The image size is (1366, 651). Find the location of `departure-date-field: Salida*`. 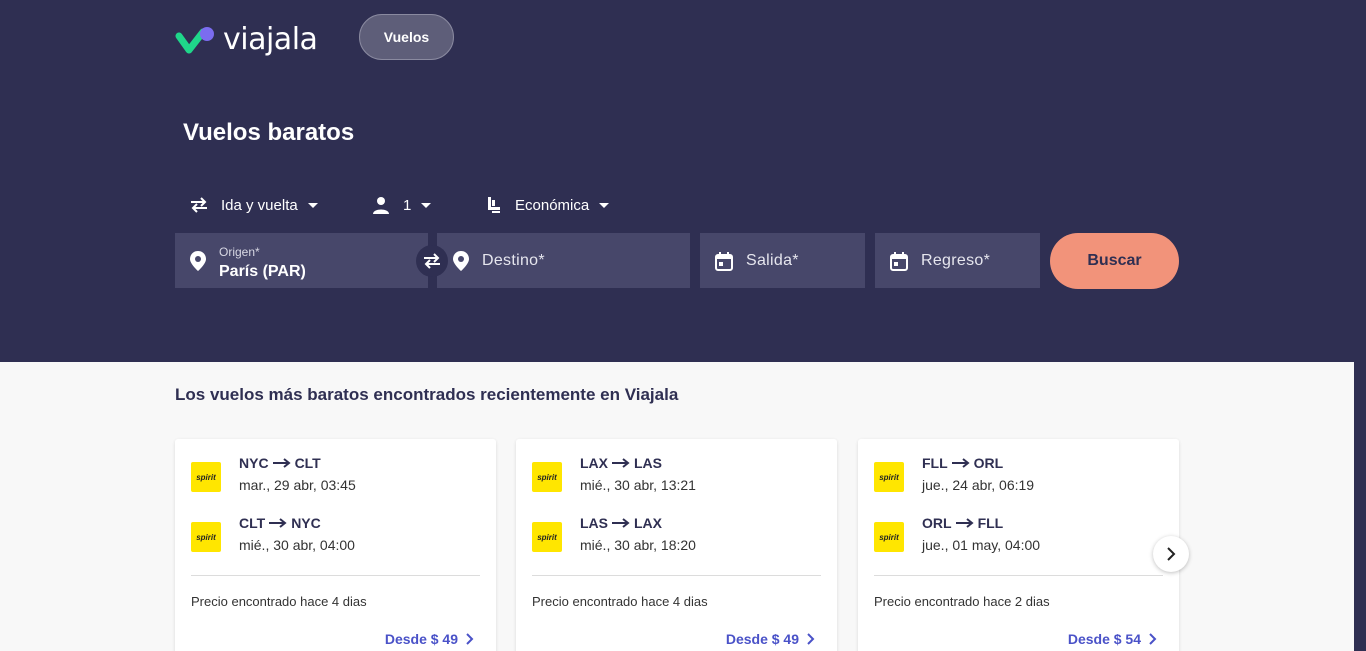

departure-date-field: Salida* is located at coordinates (782, 260).